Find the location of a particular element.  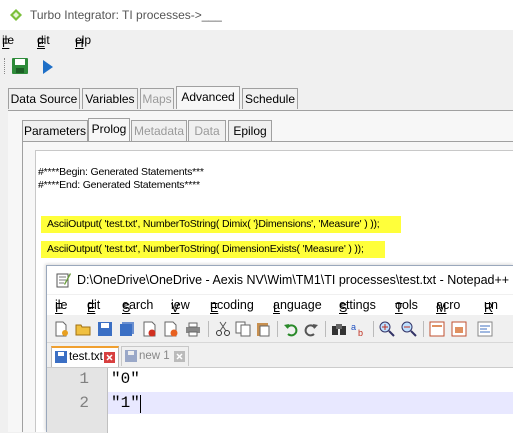

line-number-gutter: 1 2 is located at coordinates (77, 400).